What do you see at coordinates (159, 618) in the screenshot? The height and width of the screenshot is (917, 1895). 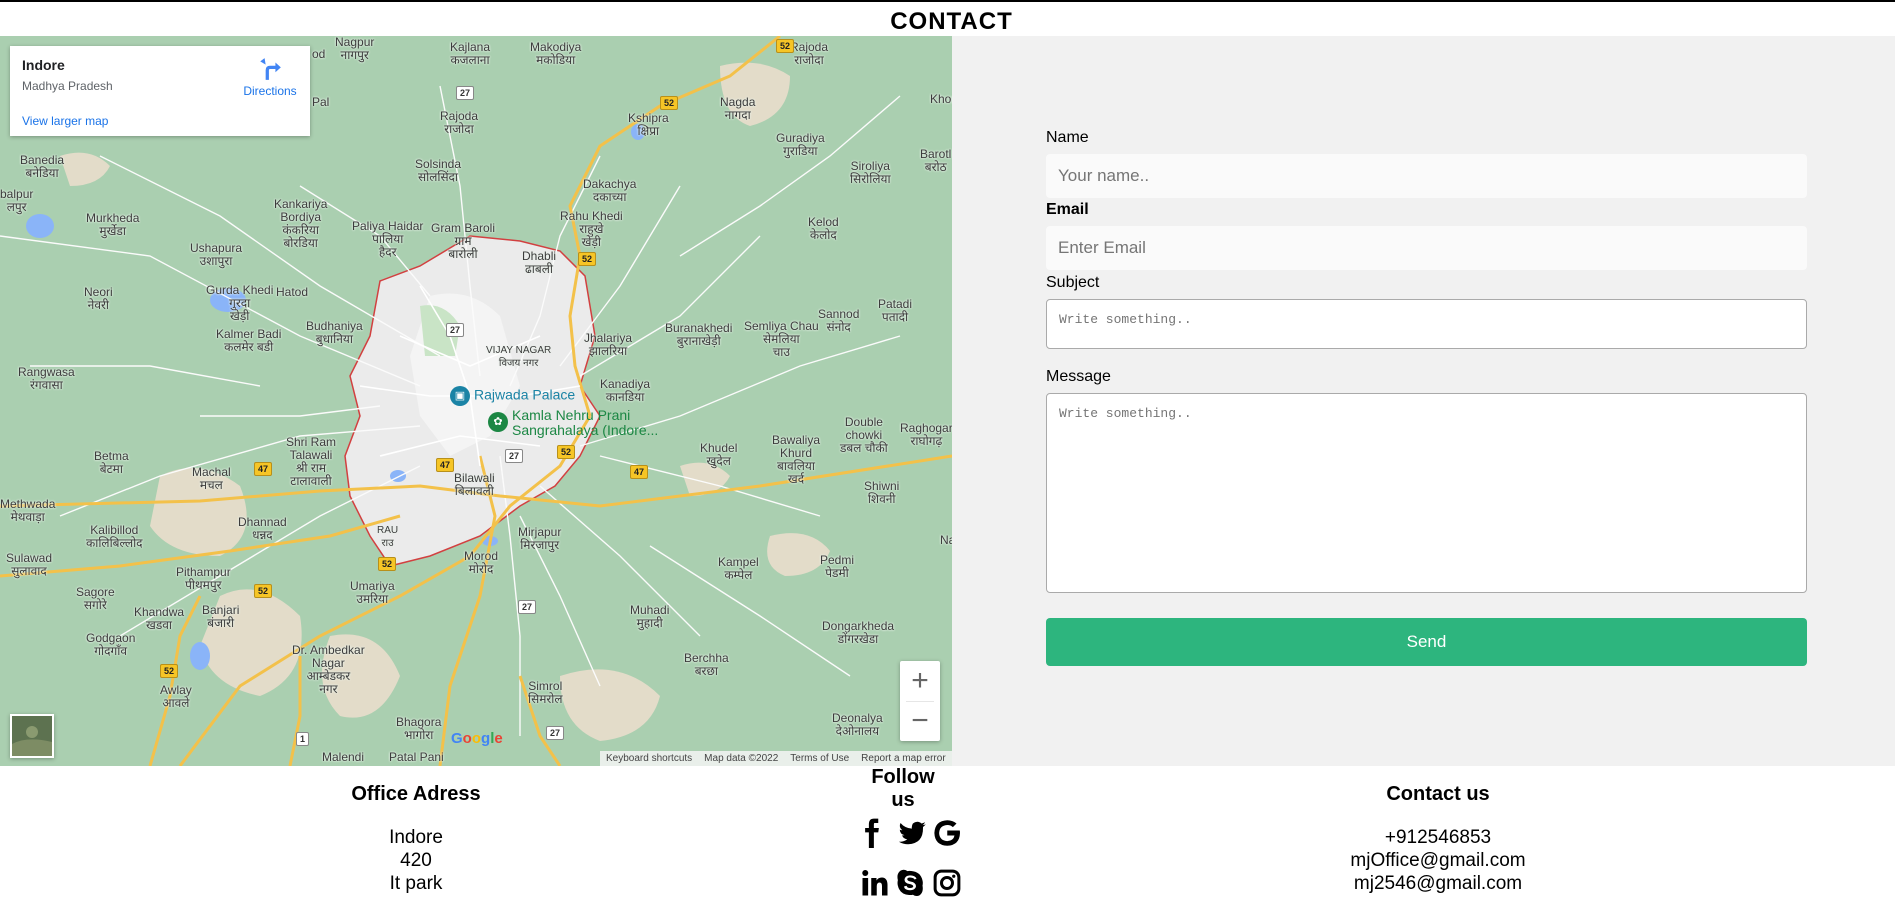 I see `map-label: Khandwa खडवा` at bounding box center [159, 618].